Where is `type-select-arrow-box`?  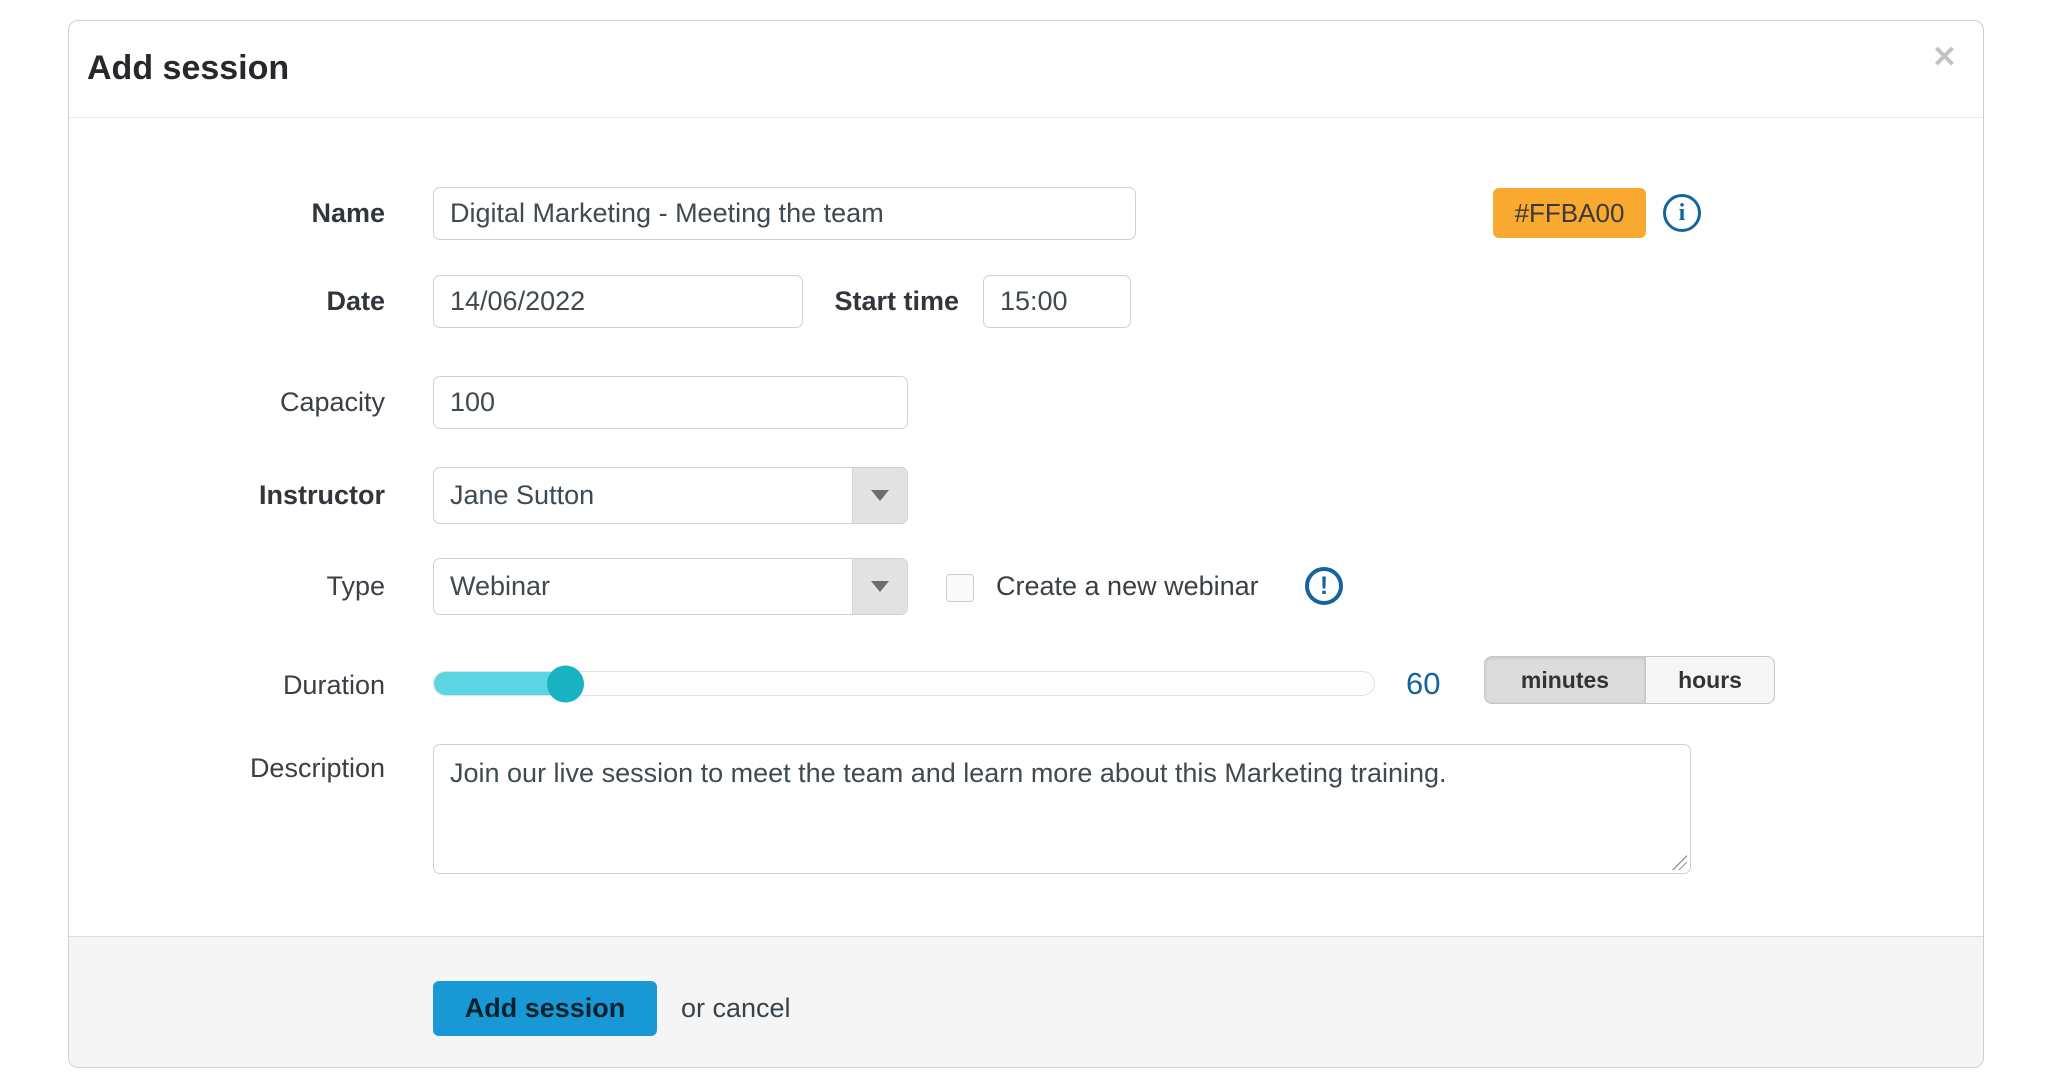
type-select-arrow-box is located at coordinates (879, 586).